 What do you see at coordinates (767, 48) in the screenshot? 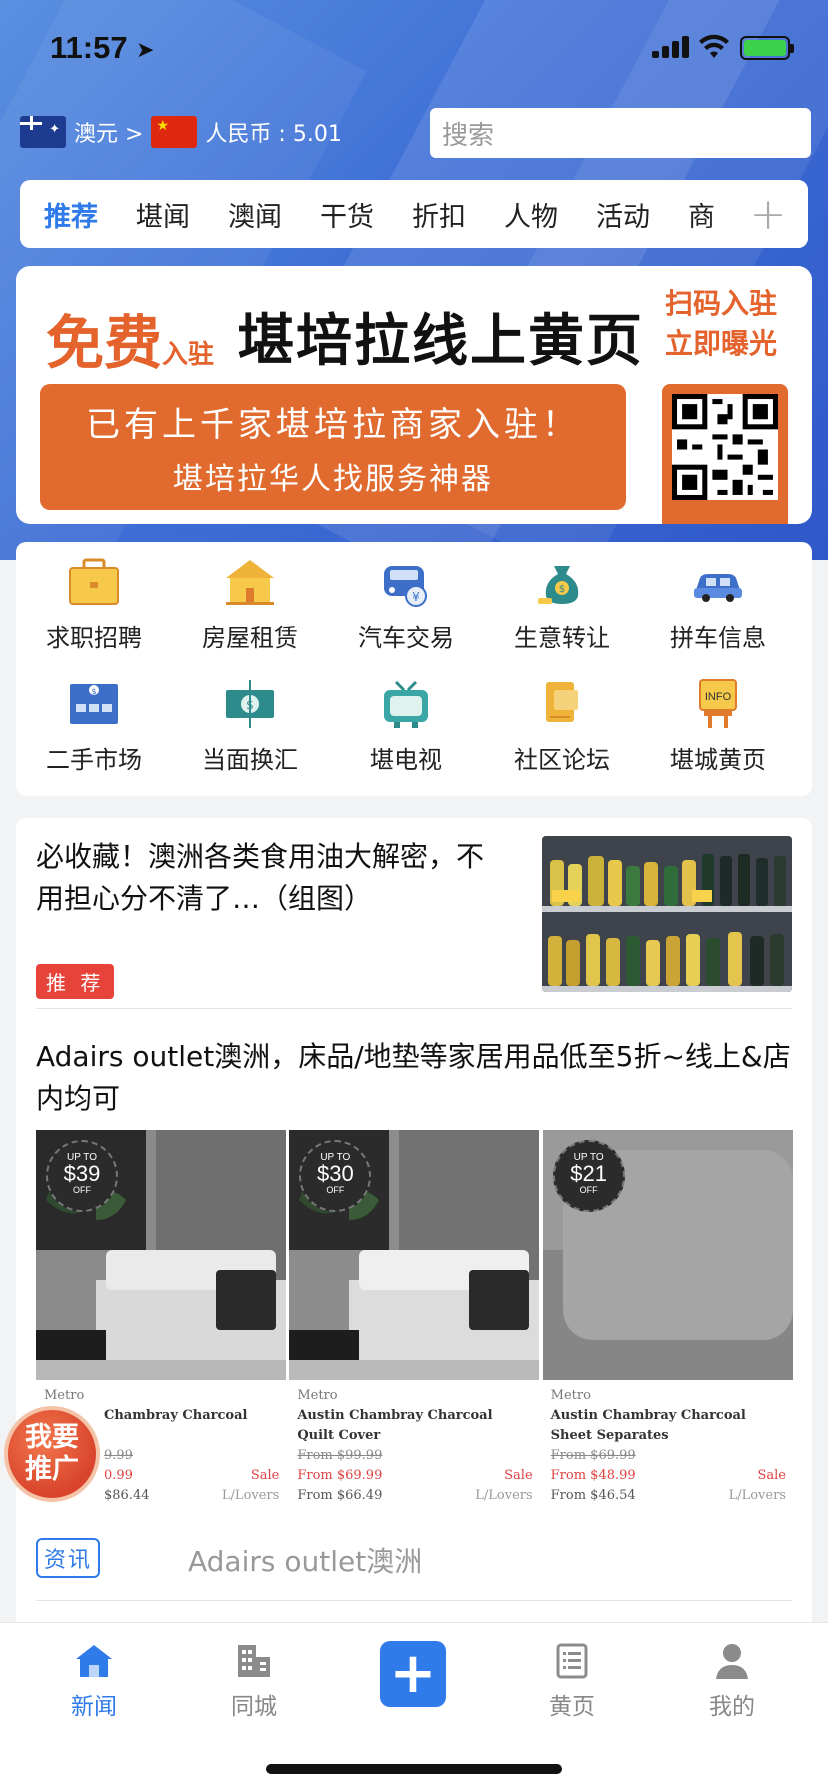
I see `battery-icon` at bounding box center [767, 48].